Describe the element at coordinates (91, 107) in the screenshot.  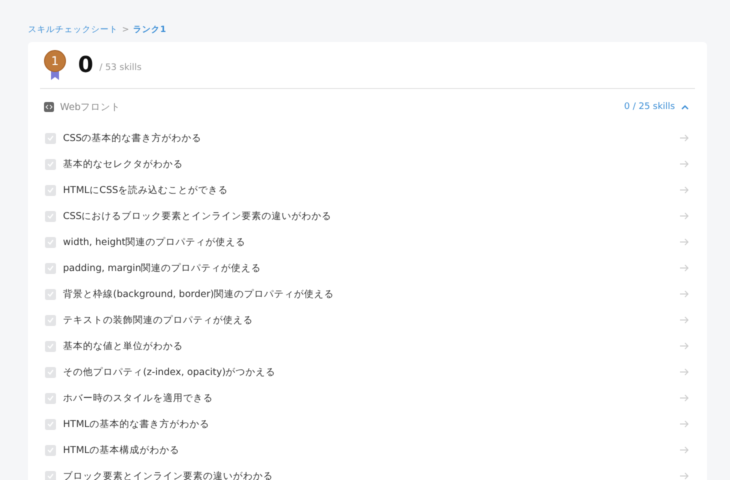
I see `section-title: Webフロント` at that location.